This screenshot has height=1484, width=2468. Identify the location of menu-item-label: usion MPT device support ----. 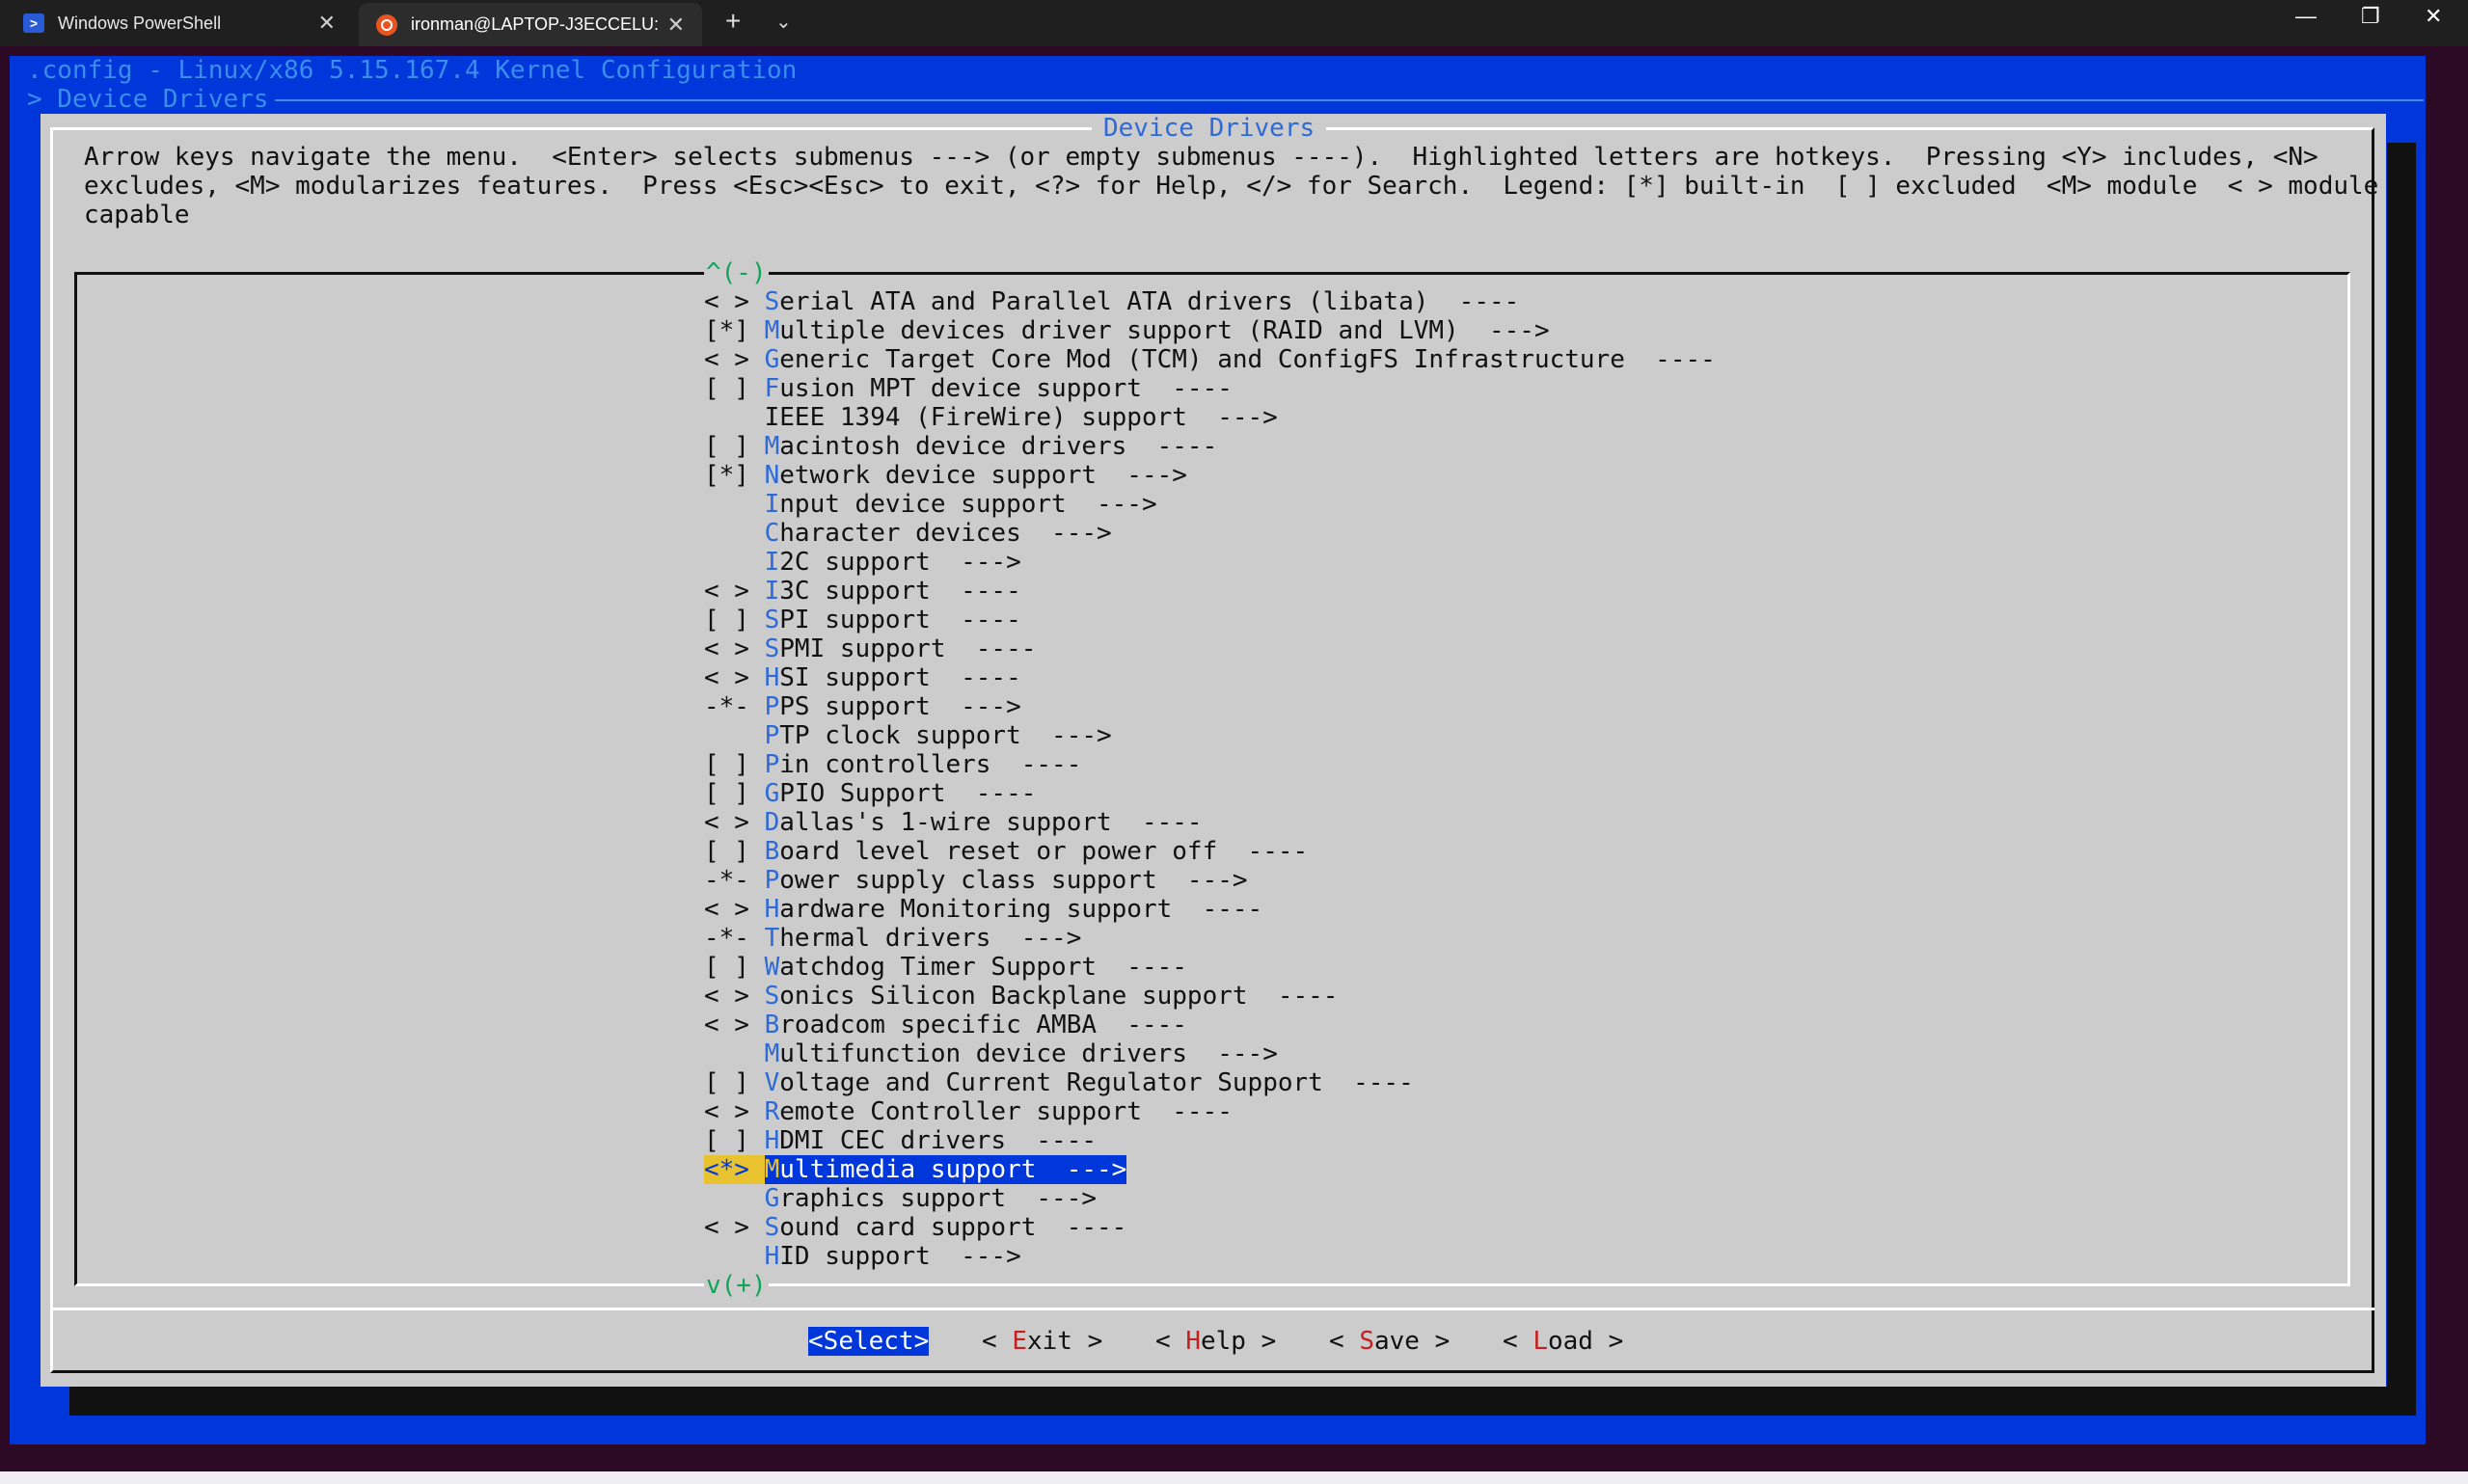
(1006, 388).